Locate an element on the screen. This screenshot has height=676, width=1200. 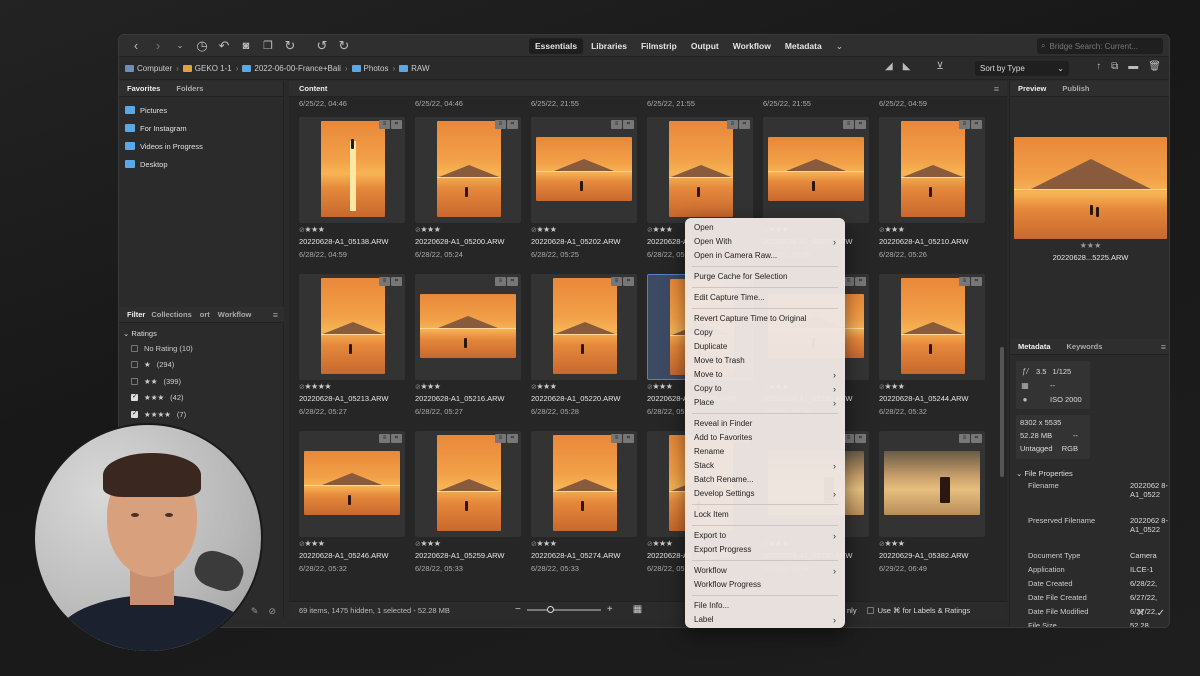
tab-publish: Publish is located at coordinates (1075, 88).